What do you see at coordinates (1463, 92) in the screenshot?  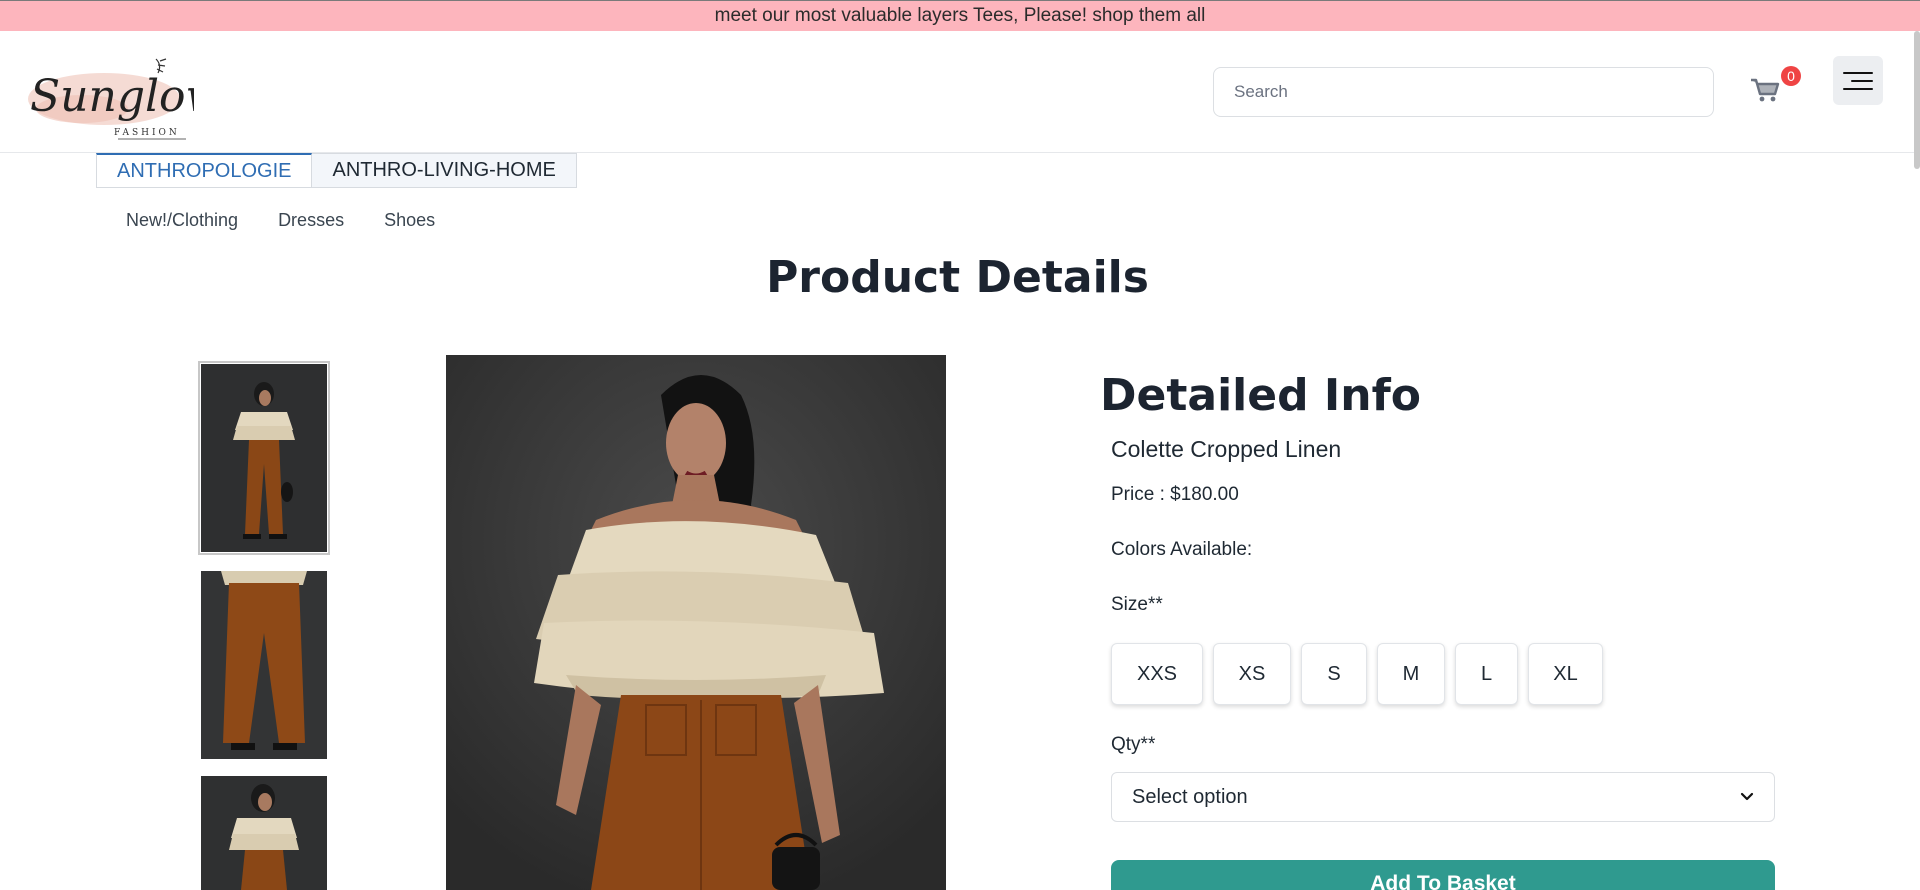 I see `search-input` at bounding box center [1463, 92].